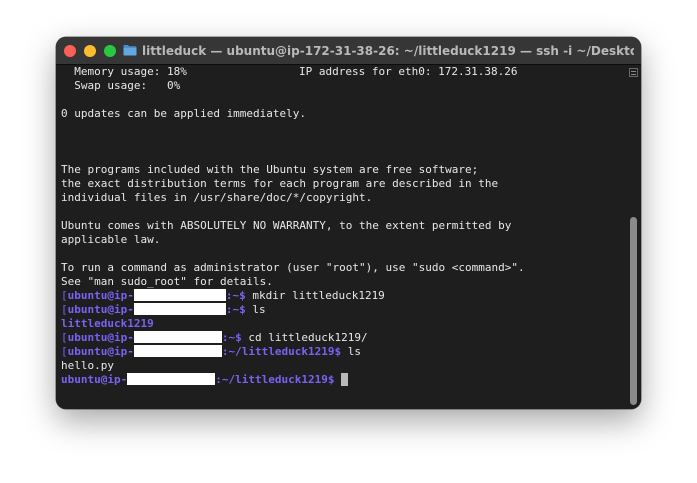  I want to click on command-text: mkdir littleduck1219, so click(315, 295).